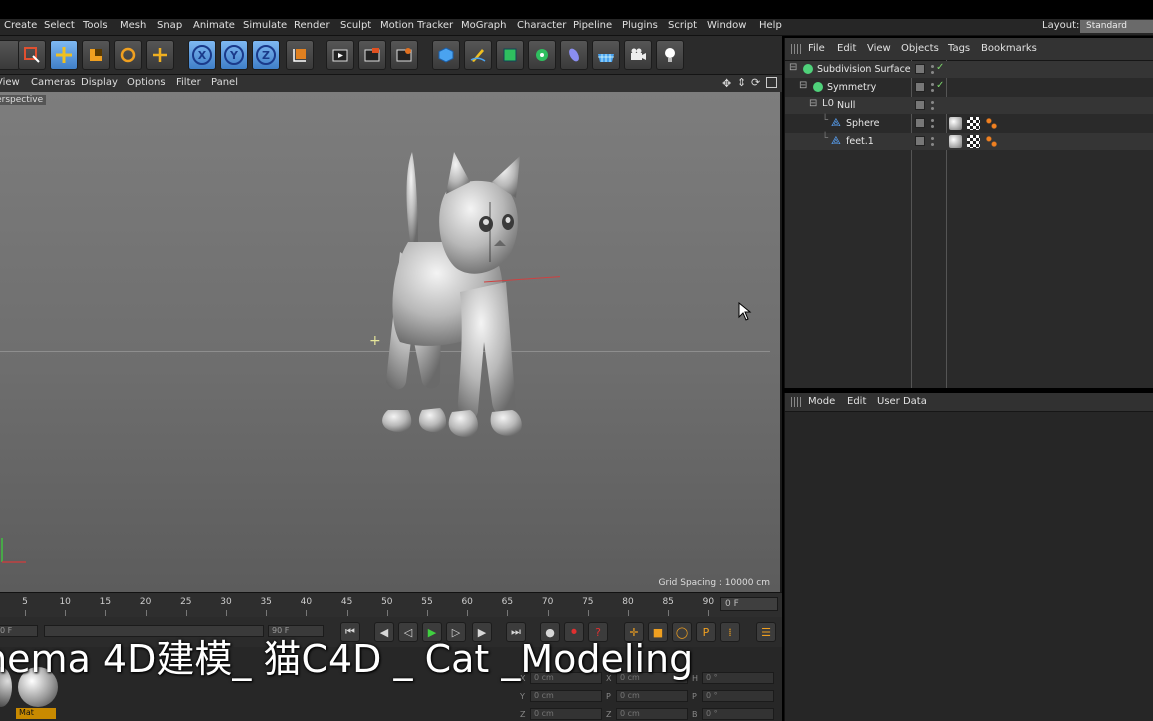  What do you see at coordinates (940, 85) in the screenshot?
I see `enabled-check-icon: ✓` at bounding box center [940, 85].